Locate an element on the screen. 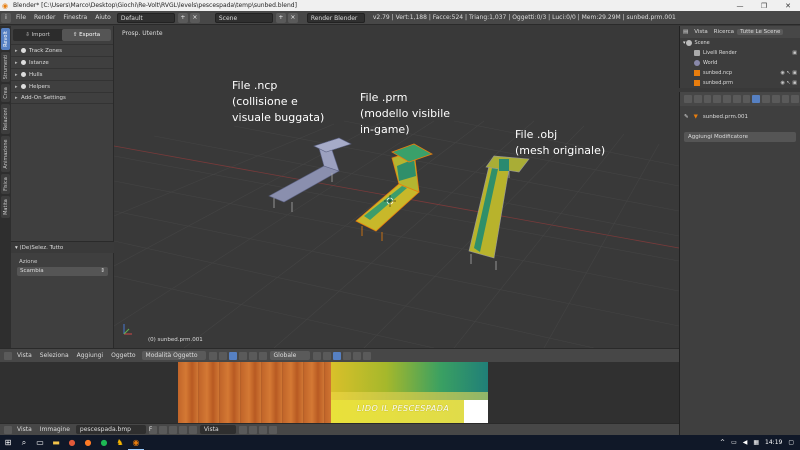  panel-track-zones: ▸ Track Zones is located at coordinates (62, 50).